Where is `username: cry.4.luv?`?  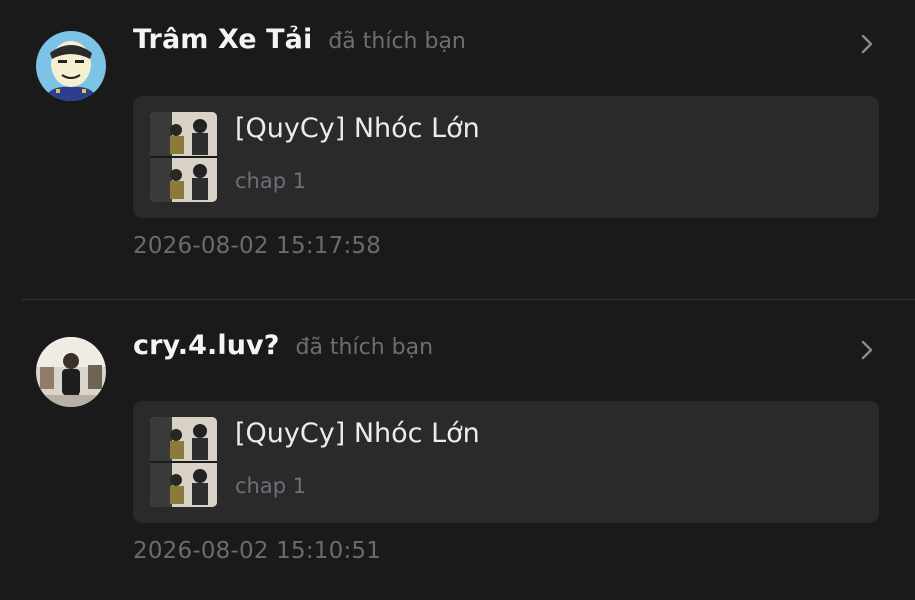
username: cry.4.luv? is located at coordinates (206, 345).